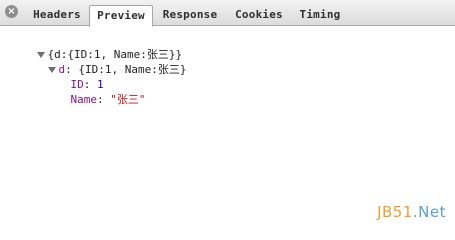 The width and height of the screenshot is (455, 240). What do you see at coordinates (121, 16) in the screenshot?
I see `tab-preview: Preview` at bounding box center [121, 16].